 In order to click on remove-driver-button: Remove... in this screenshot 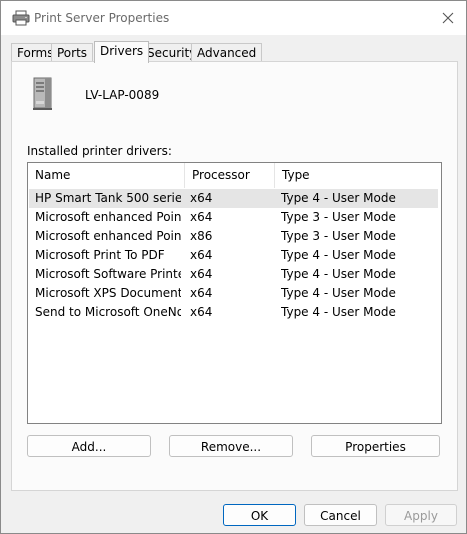, I will do `click(231, 446)`.